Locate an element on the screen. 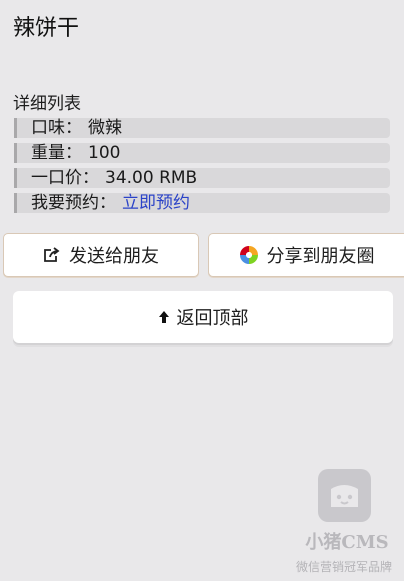 The image size is (404, 581). detail-value: 34.00 RMB is located at coordinates (151, 178).